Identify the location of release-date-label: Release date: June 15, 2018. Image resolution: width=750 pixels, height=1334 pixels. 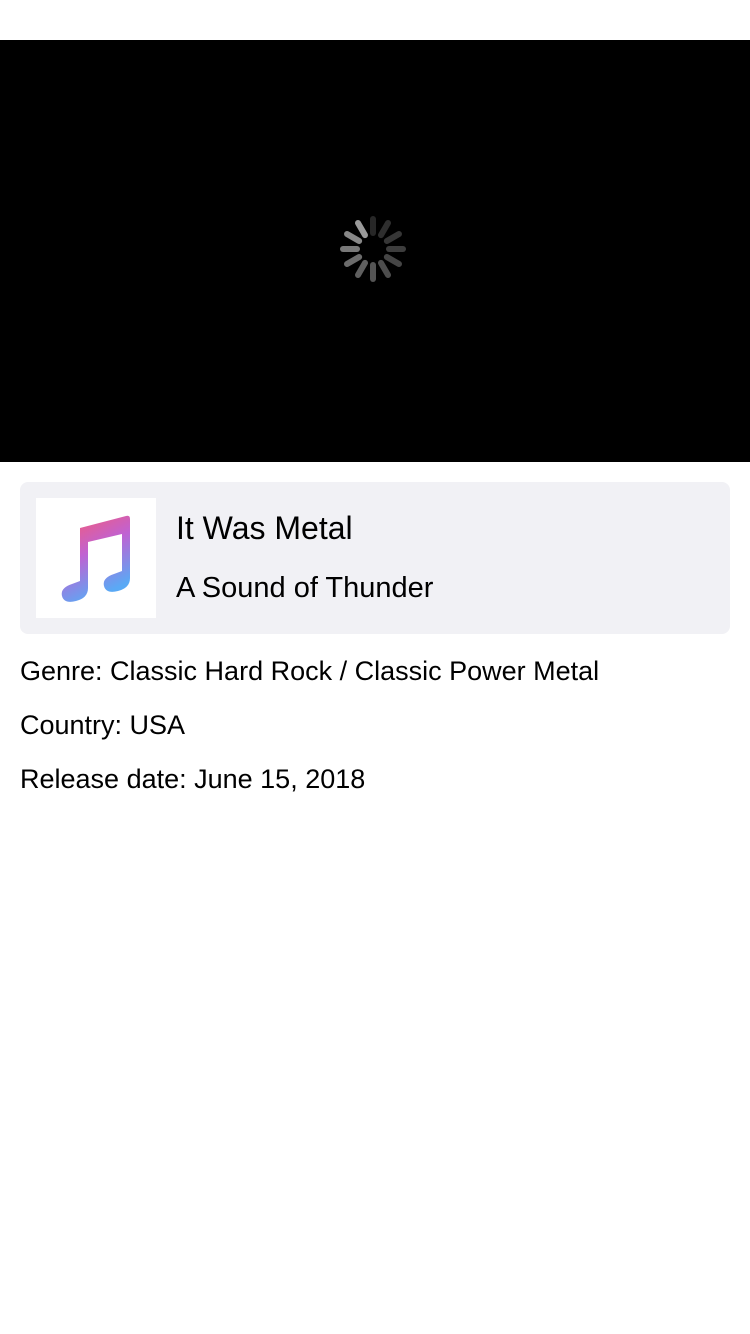
(193, 779).